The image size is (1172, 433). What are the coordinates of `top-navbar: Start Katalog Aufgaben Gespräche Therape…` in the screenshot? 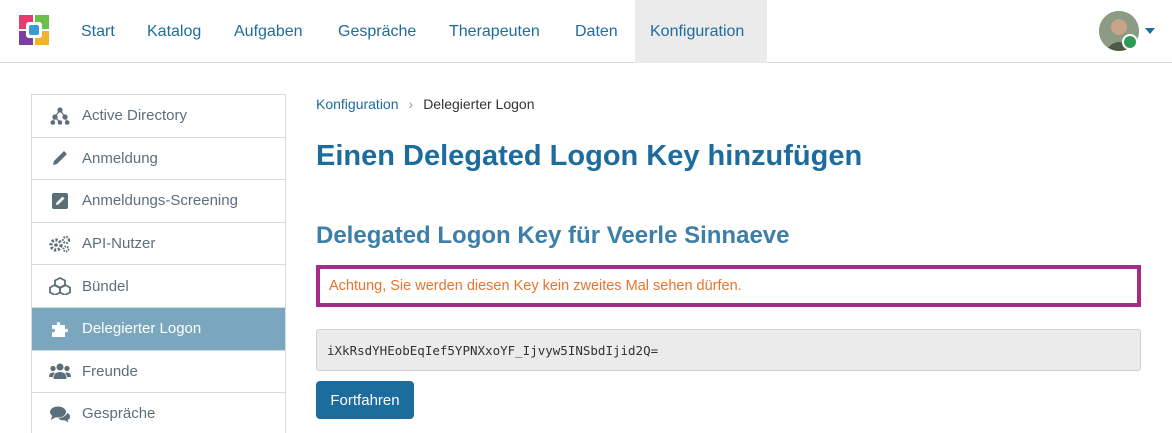 It's located at (586, 31).